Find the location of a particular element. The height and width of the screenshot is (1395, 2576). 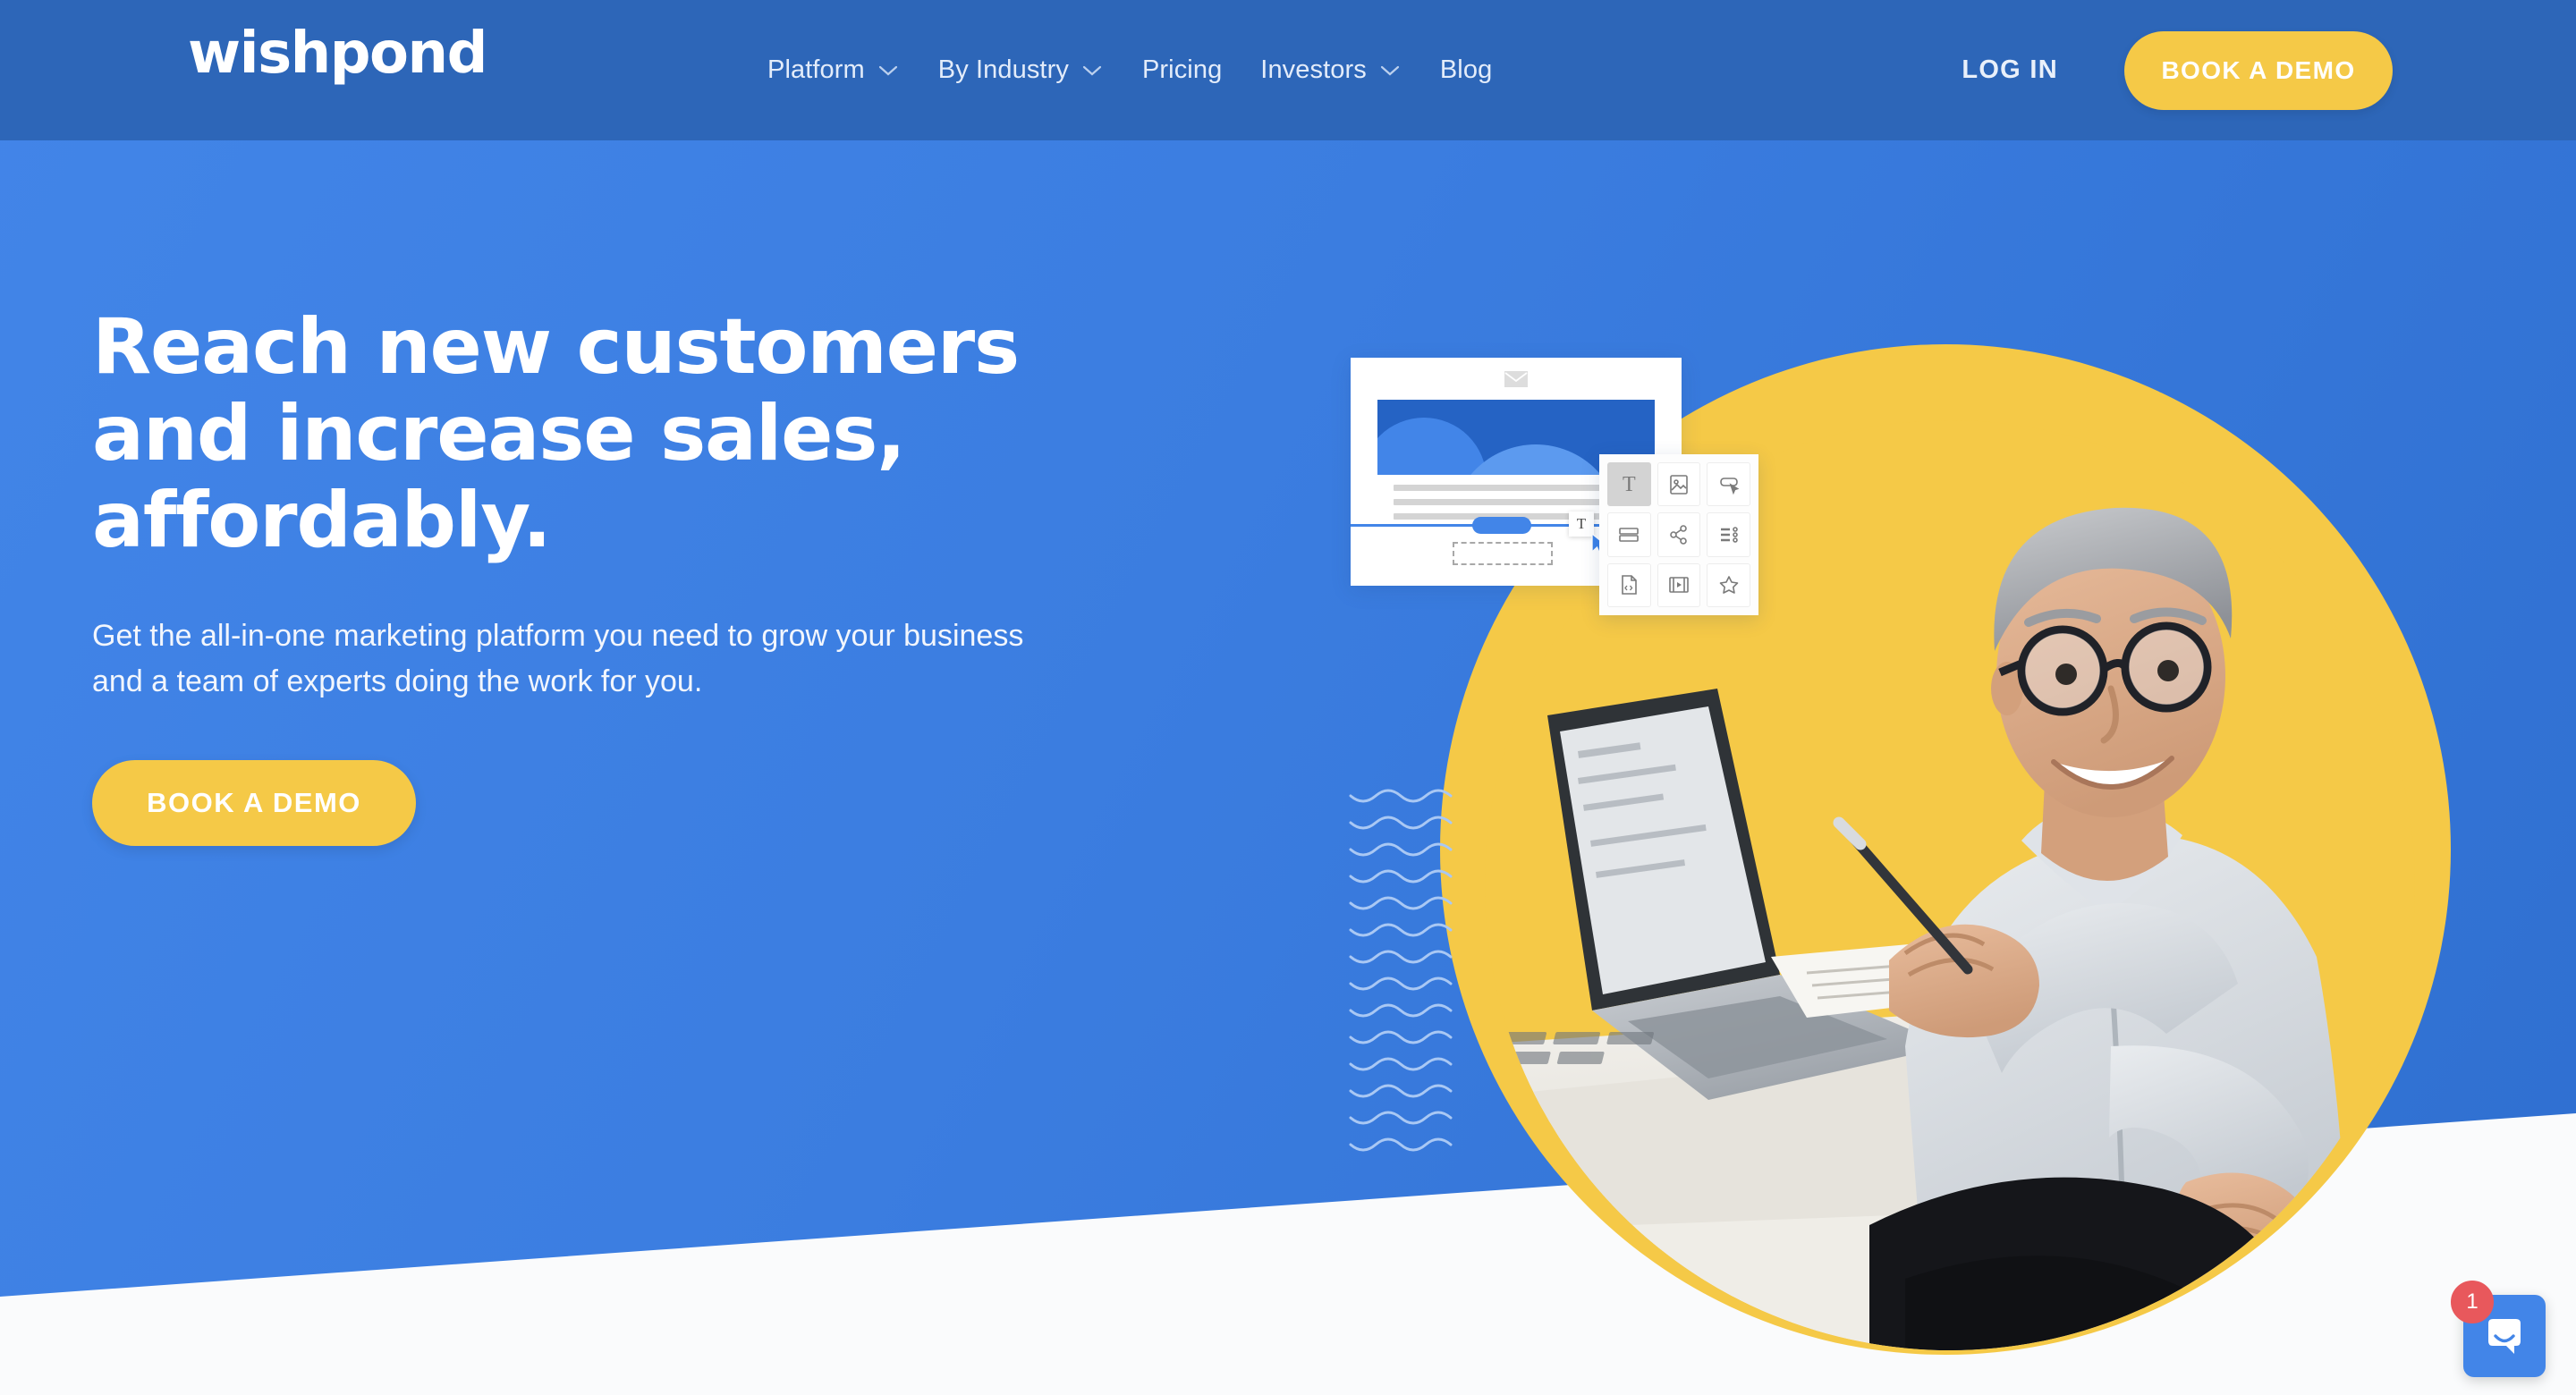

image-icon is located at coordinates (1679, 484).